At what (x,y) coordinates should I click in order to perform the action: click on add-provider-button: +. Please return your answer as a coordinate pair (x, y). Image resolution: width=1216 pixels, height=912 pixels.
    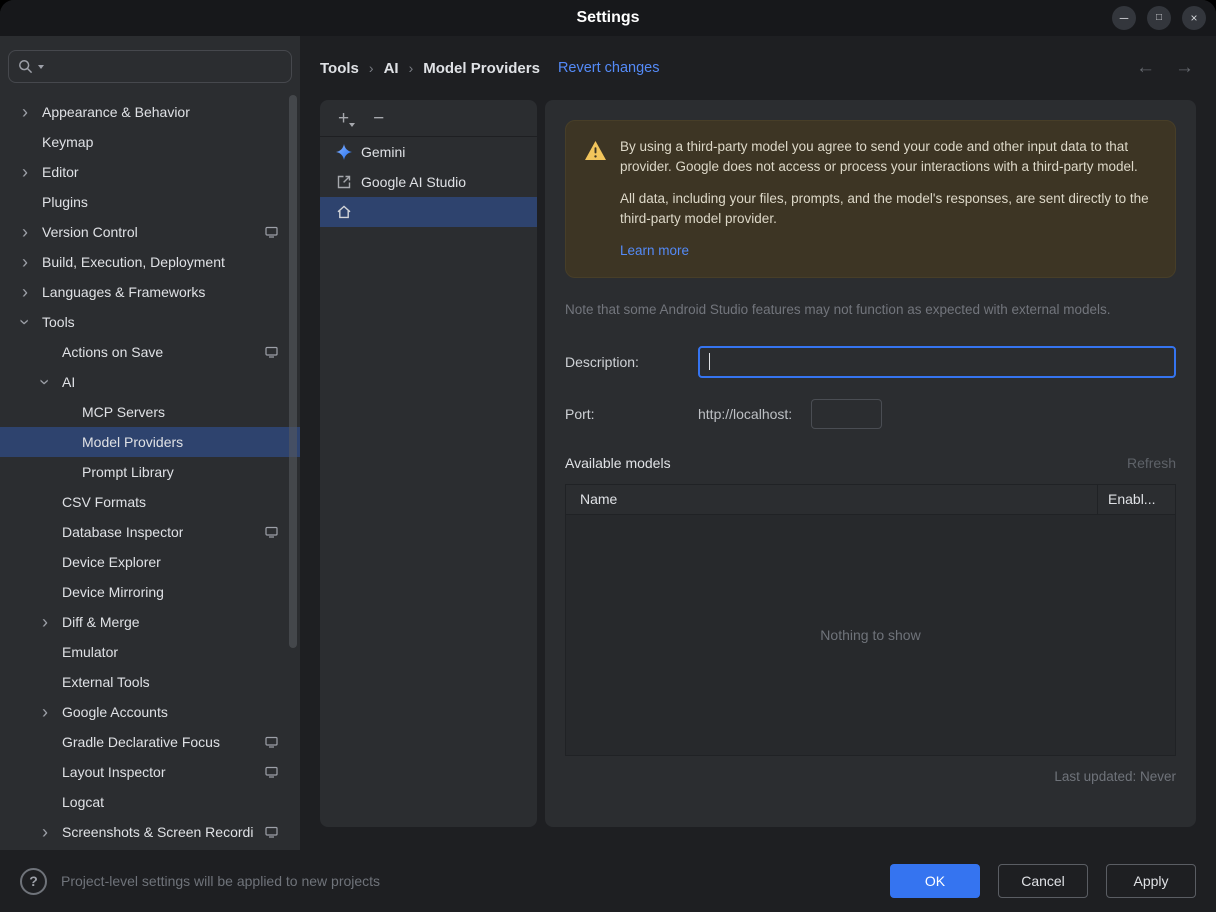
    Looking at the image, I should click on (347, 118).